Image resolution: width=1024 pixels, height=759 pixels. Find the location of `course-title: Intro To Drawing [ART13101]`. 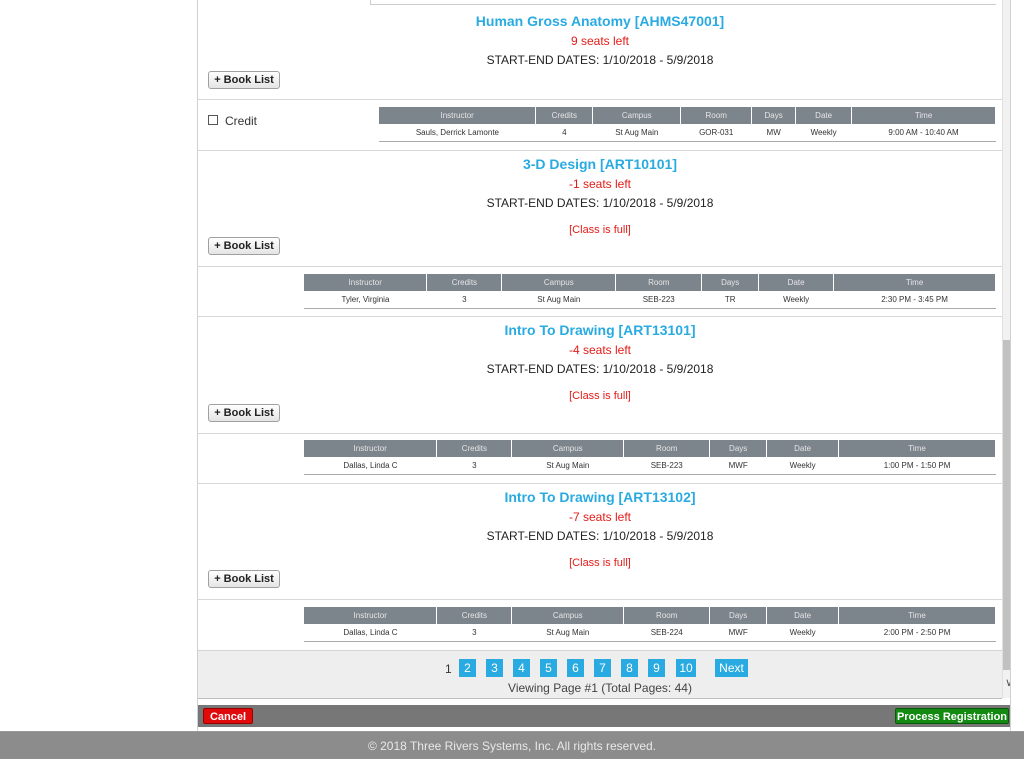

course-title: Intro To Drawing [ART13101] is located at coordinates (600, 330).